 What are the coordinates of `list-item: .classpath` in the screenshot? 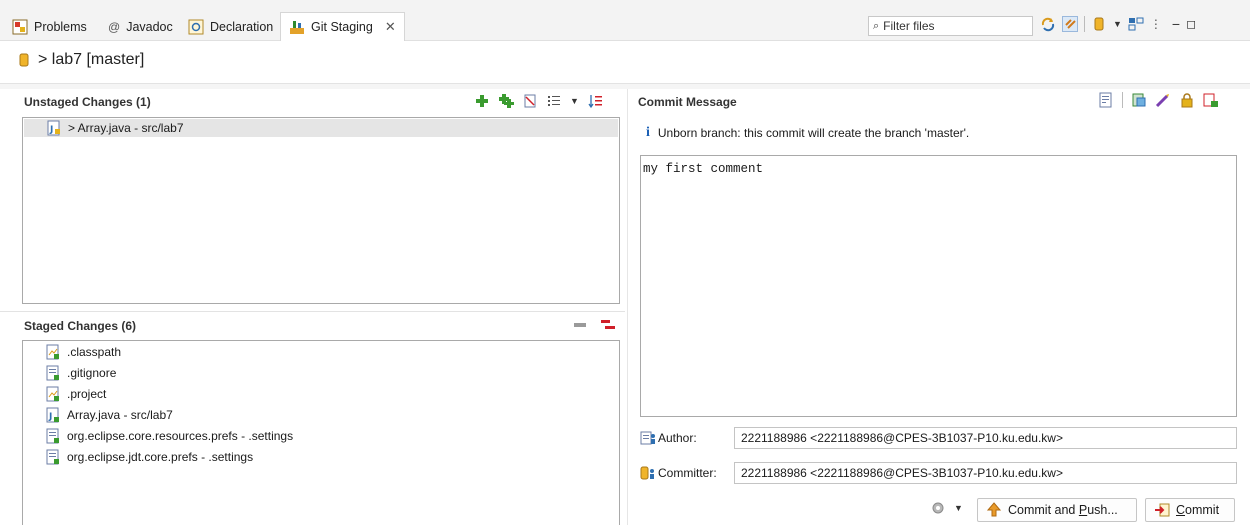 It's located at (83, 352).